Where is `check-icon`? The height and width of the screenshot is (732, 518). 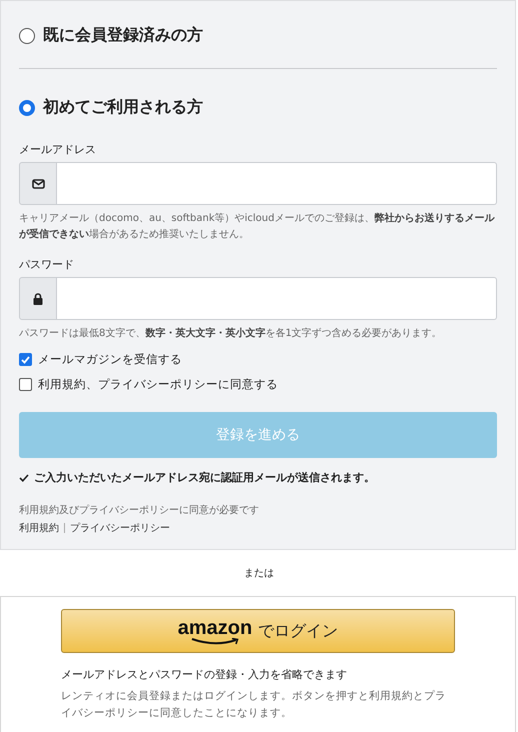 check-icon is located at coordinates (24, 478).